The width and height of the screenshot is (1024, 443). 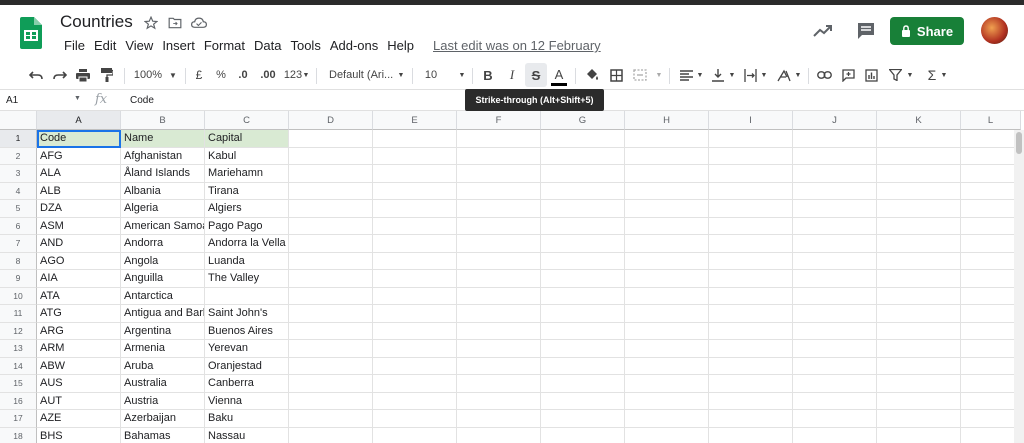 What do you see at coordinates (163, 174) in the screenshot?
I see `cell: Åland Islands` at bounding box center [163, 174].